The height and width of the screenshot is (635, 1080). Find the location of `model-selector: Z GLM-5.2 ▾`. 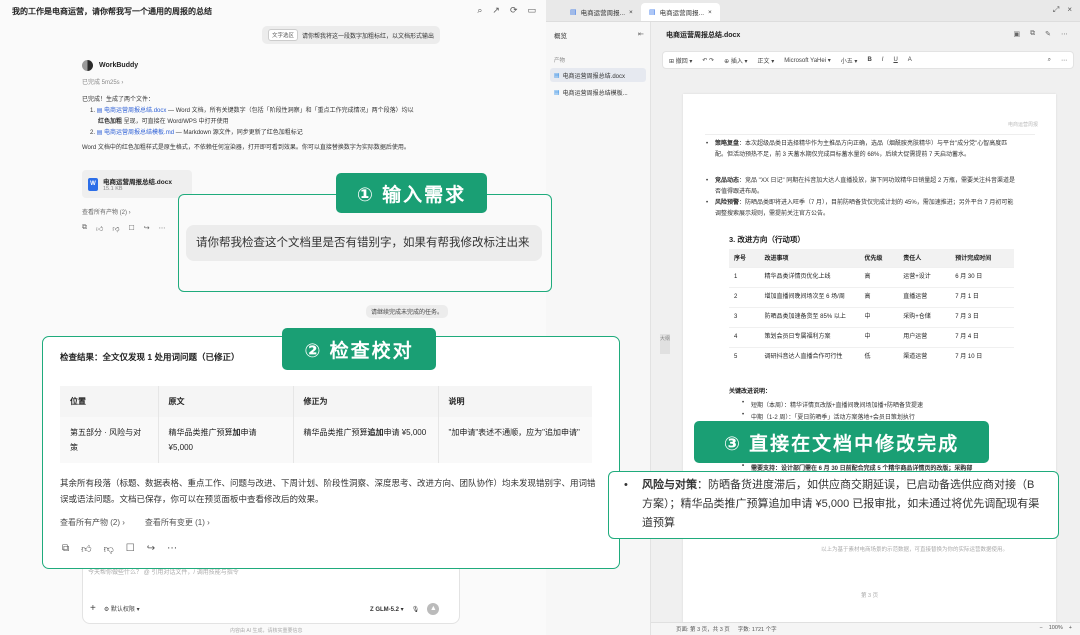

model-selector: Z GLM-5.2 ▾ is located at coordinates (387, 609).